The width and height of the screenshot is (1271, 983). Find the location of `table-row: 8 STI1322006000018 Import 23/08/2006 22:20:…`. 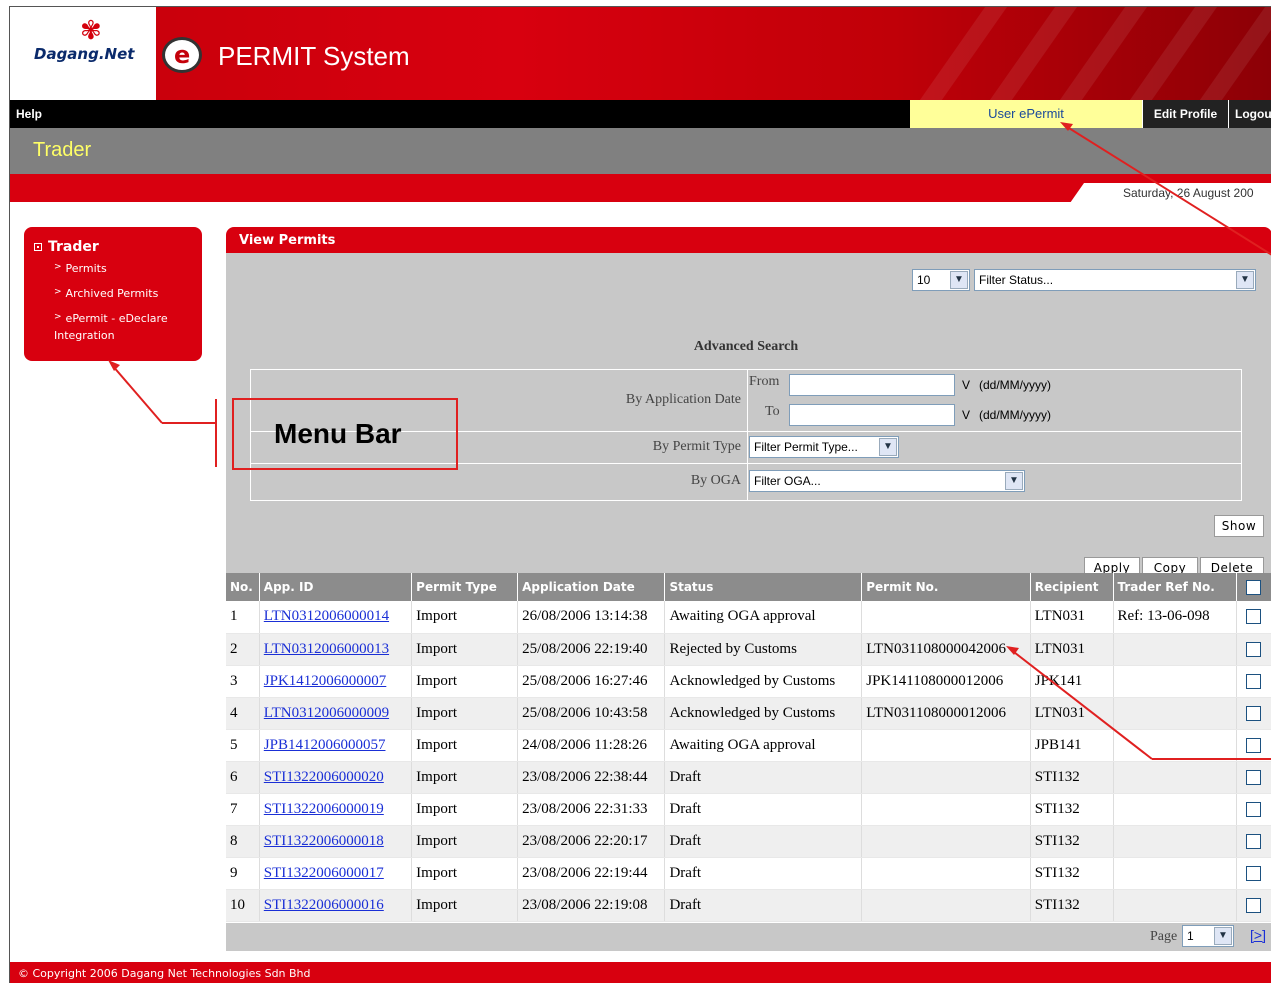

table-row: 8 STI1322006000018 Import 23/08/2006 22:20:… is located at coordinates (748, 841).